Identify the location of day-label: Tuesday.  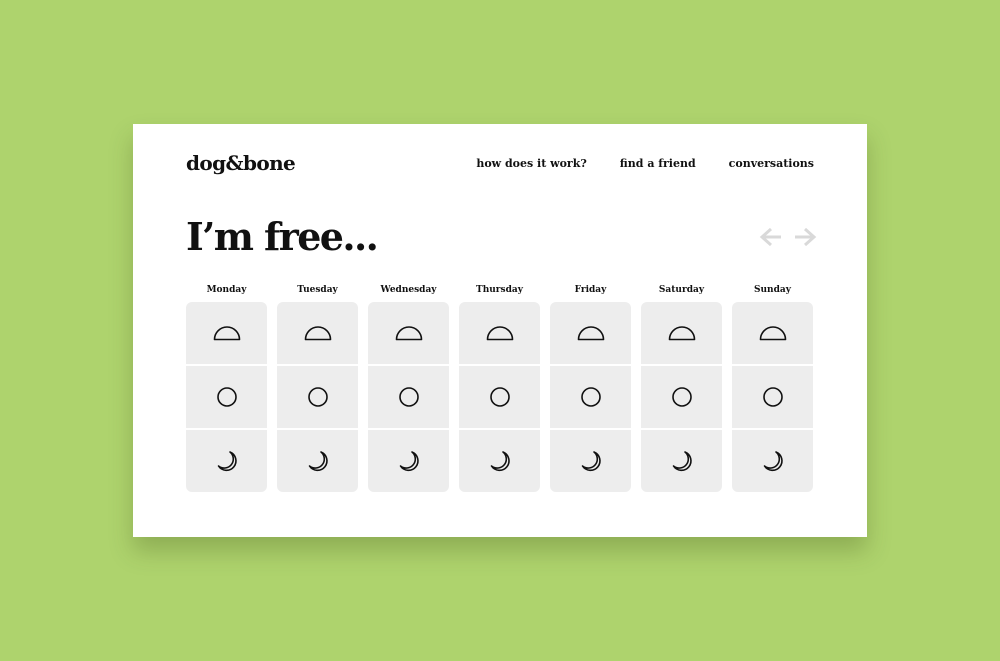
(317, 290).